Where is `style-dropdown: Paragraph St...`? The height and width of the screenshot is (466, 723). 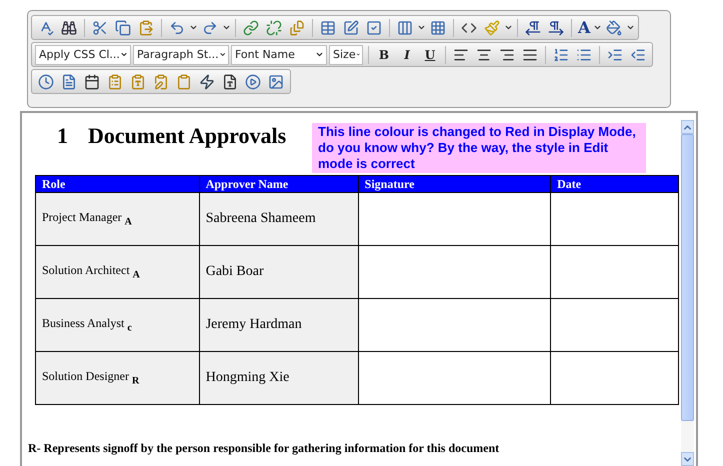 style-dropdown: Paragraph St... is located at coordinates (181, 54).